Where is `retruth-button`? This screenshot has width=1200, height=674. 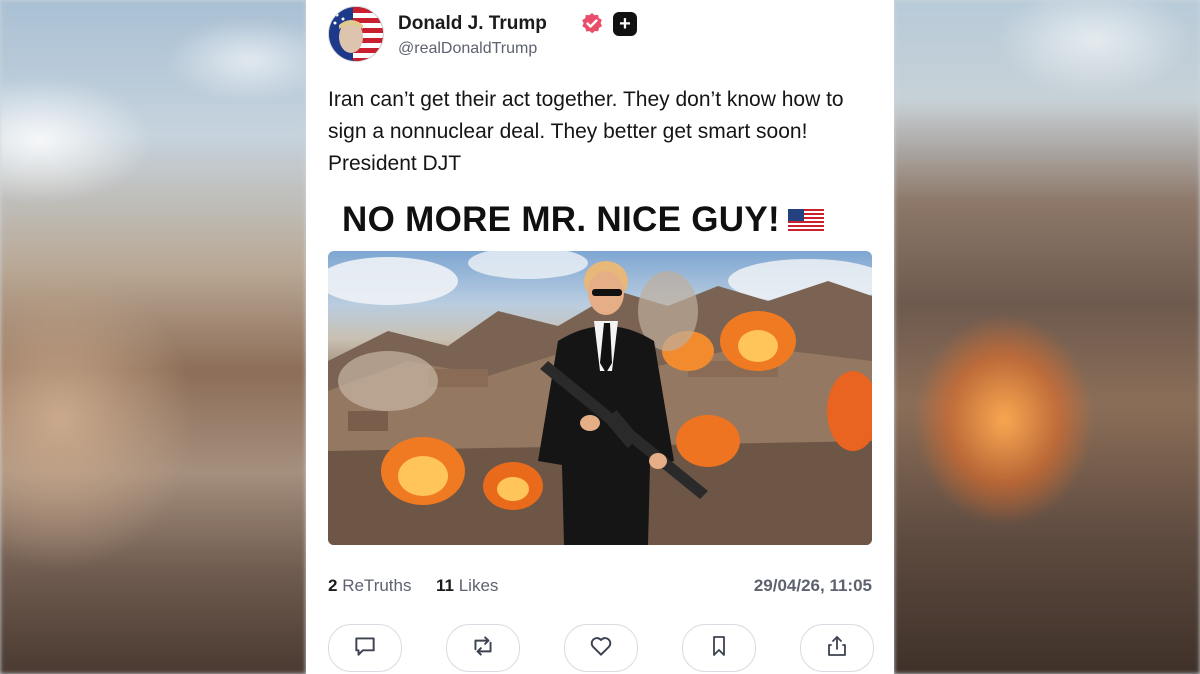 retruth-button is located at coordinates (483, 648).